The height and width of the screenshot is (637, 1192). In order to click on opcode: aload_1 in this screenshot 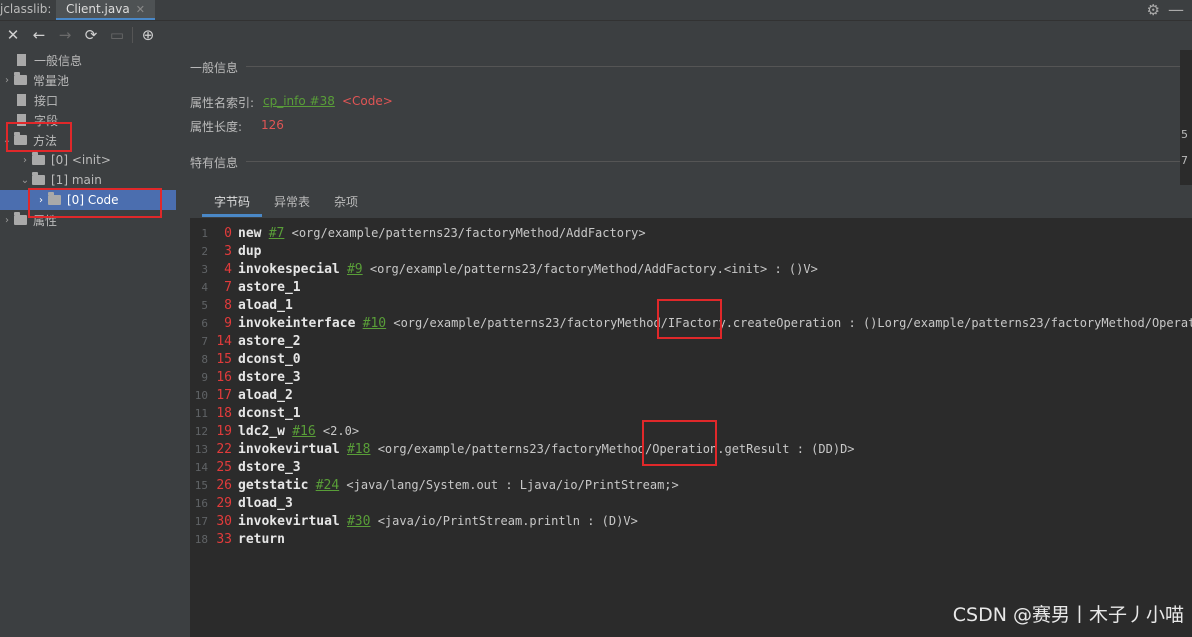, I will do `click(265, 305)`.